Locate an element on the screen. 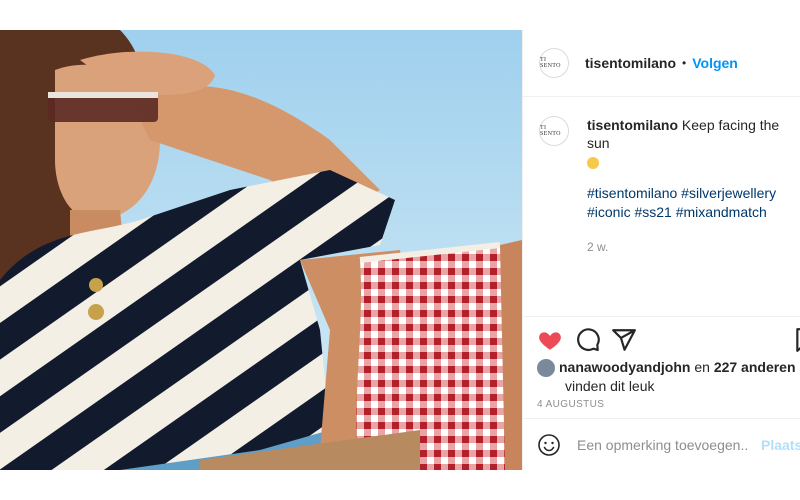 The width and height of the screenshot is (800, 500). hashtag: #iconic is located at coordinates (609, 212).